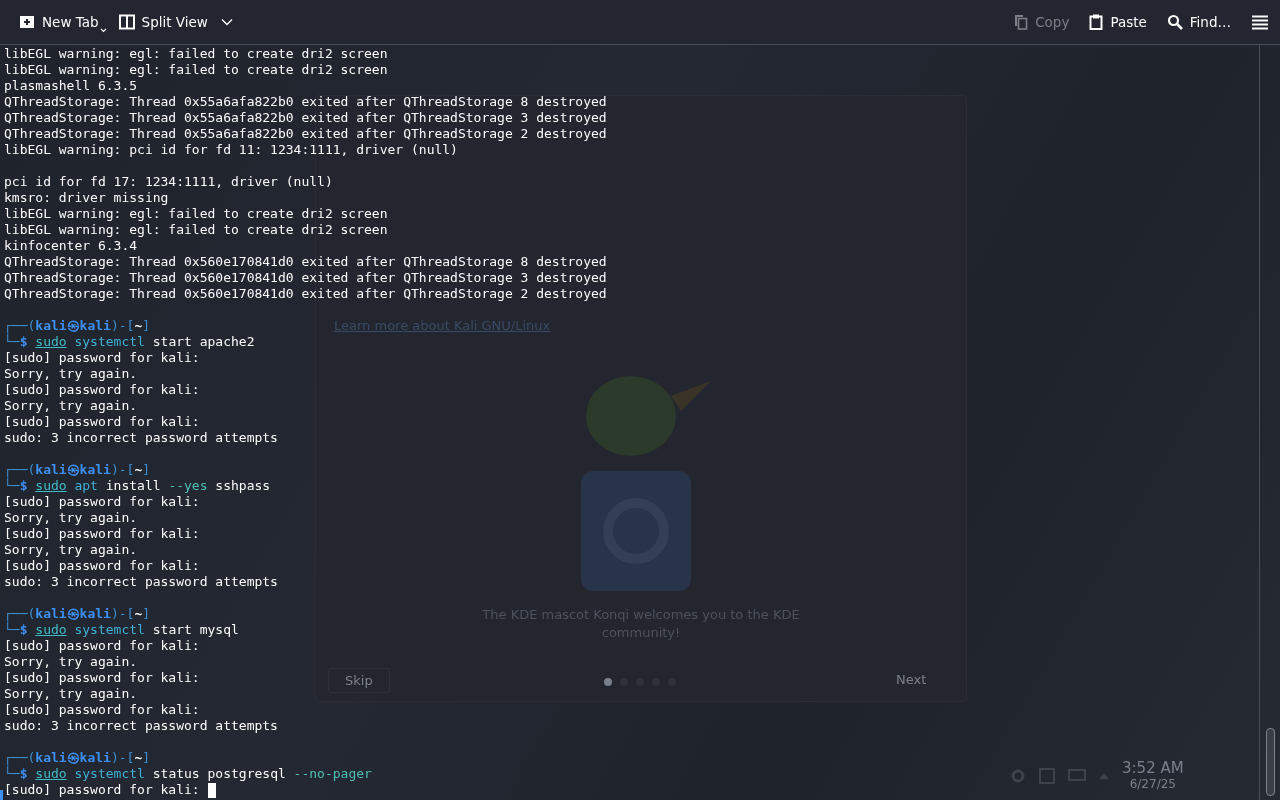  I want to click on terminal-line: plasmashell 6.3.5, so click(71, 86).